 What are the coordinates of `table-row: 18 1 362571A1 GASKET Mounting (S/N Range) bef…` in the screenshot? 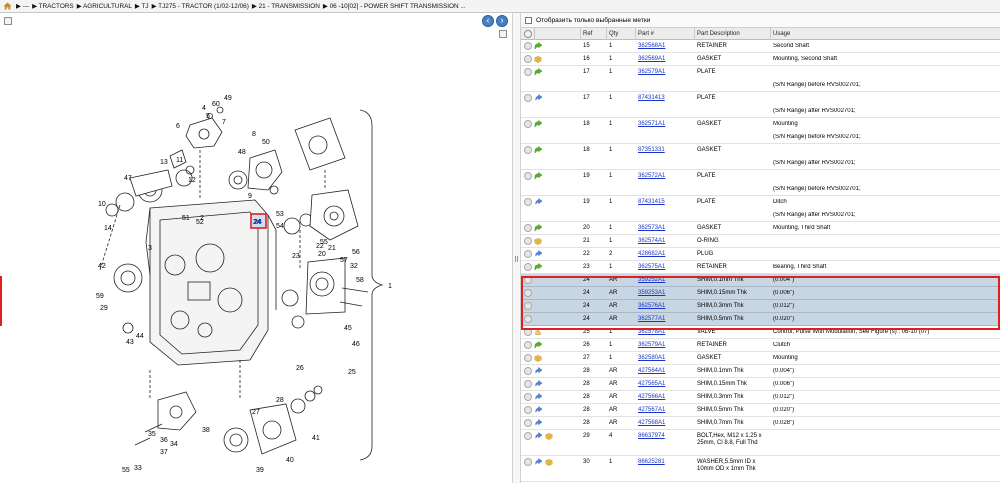 It's located at (760, 131).